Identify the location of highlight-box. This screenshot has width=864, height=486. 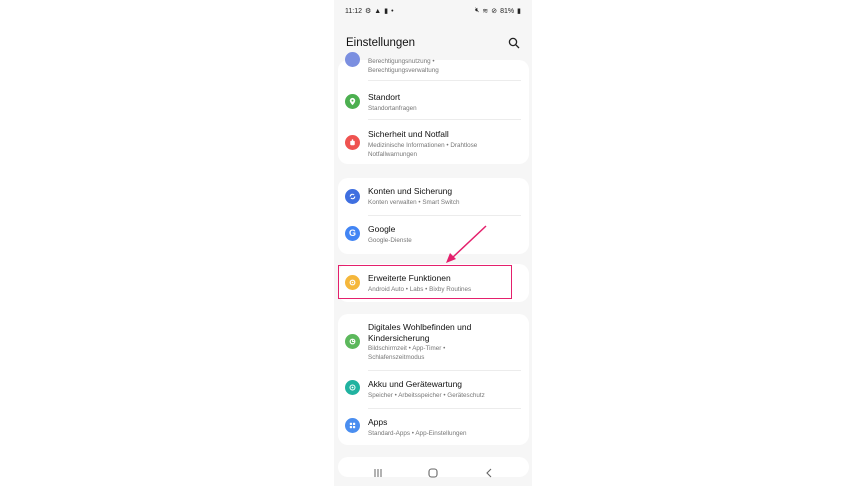
(425, 282).